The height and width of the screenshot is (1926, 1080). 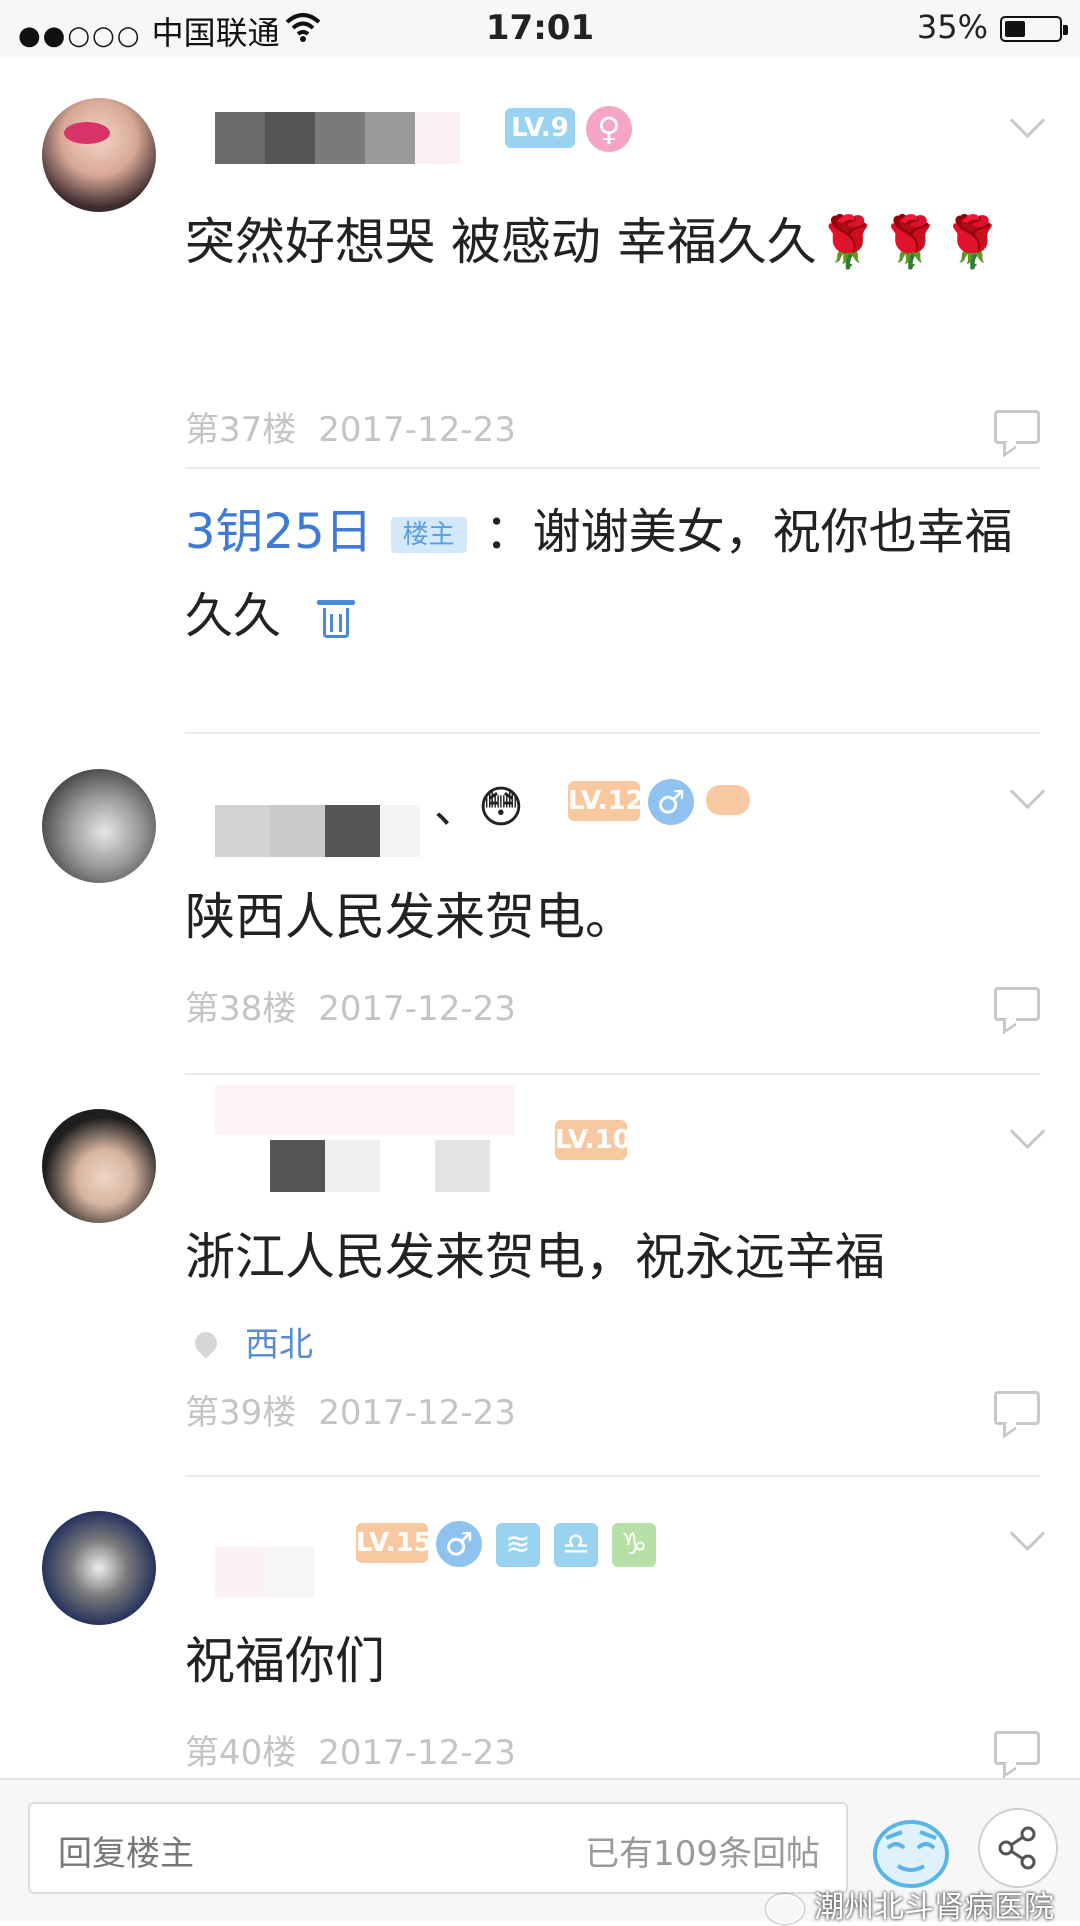 What do you see at coordinates (241, 1753) in the screenshot?
I see `floor-number: 第40楼` at bounding box center [241, 1753].